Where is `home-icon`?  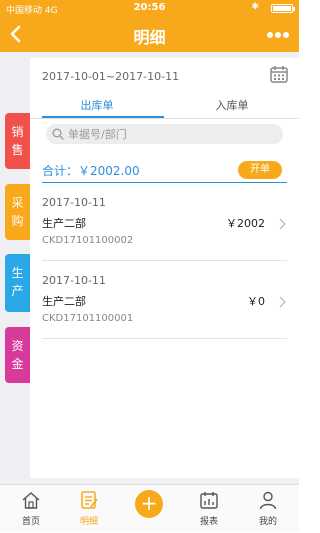
home-icon is located at coordinates (31, 500).